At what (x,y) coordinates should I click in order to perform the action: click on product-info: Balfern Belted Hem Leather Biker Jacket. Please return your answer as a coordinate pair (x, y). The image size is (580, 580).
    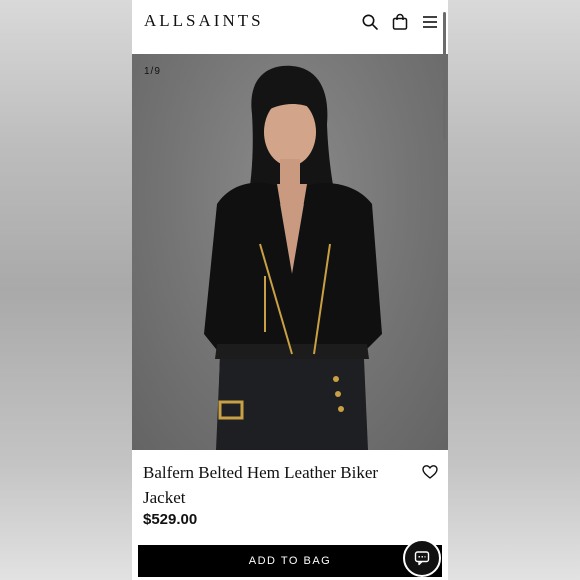
    Looking at the image, I should click on (293, 485).